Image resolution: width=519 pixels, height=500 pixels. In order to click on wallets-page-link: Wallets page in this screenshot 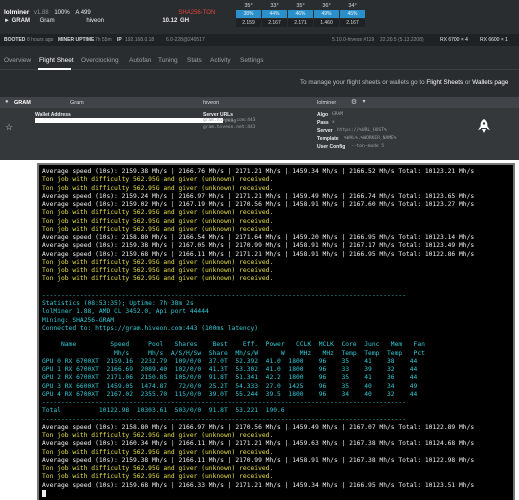, I will do `click(490, 82)`.